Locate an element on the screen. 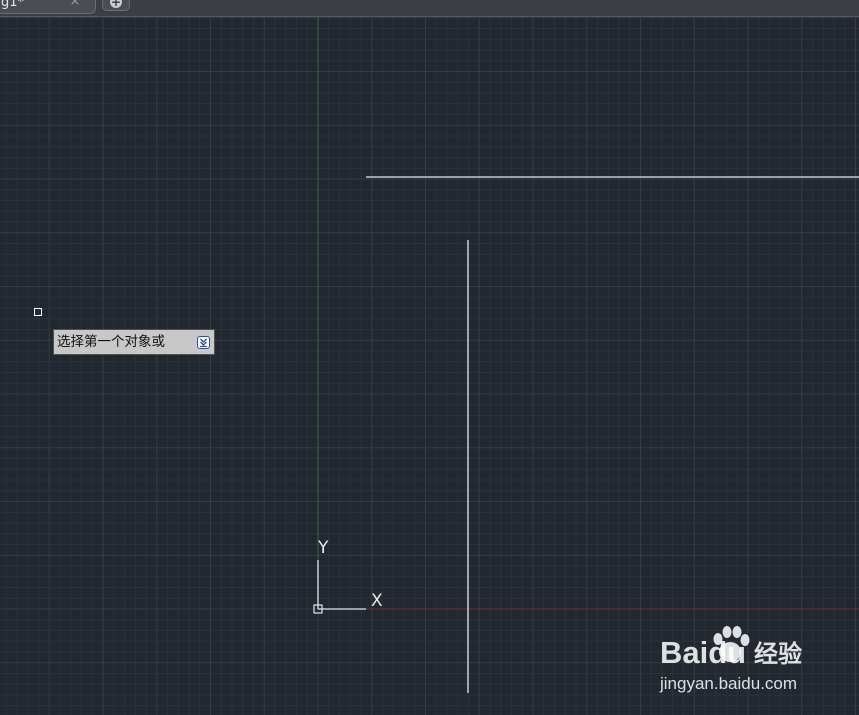 This screenshot has width=859, height=715. watermark-url: jingyan.baidu.com is located at coordinates (729, 683).